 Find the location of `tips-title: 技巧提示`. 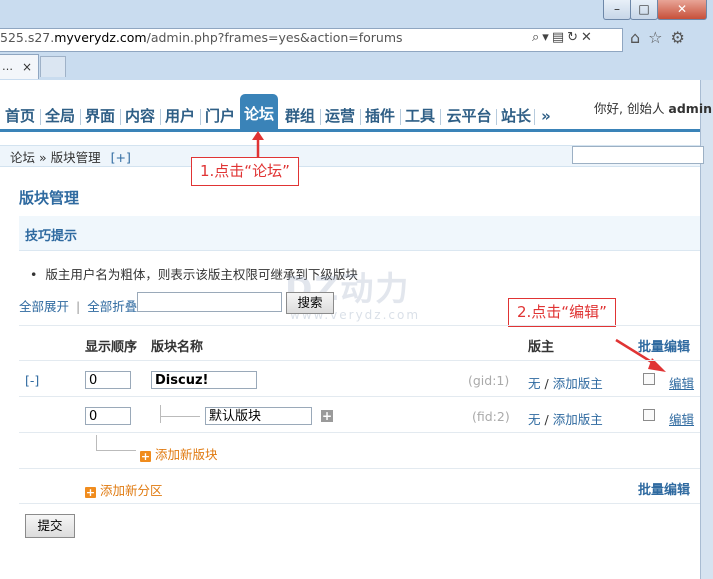

tips-title: 技巧提示 is located at coordinates (51, 236).